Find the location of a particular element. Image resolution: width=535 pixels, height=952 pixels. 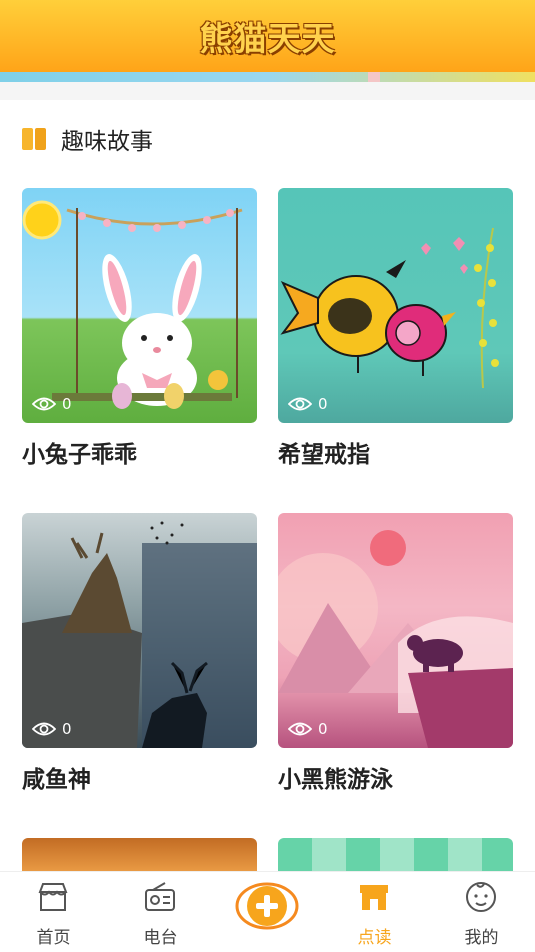

story-card: 0 小兔子乖乖 is located at coordinates (139, 328).